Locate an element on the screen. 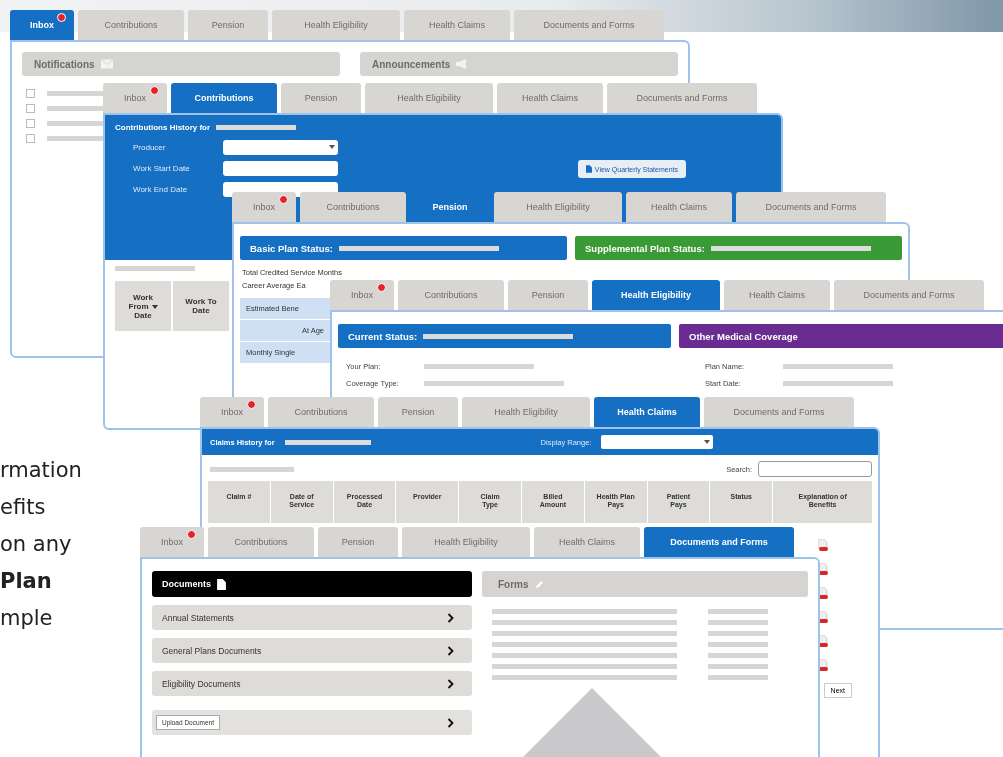  search-field is located at coordinates (815, 469).